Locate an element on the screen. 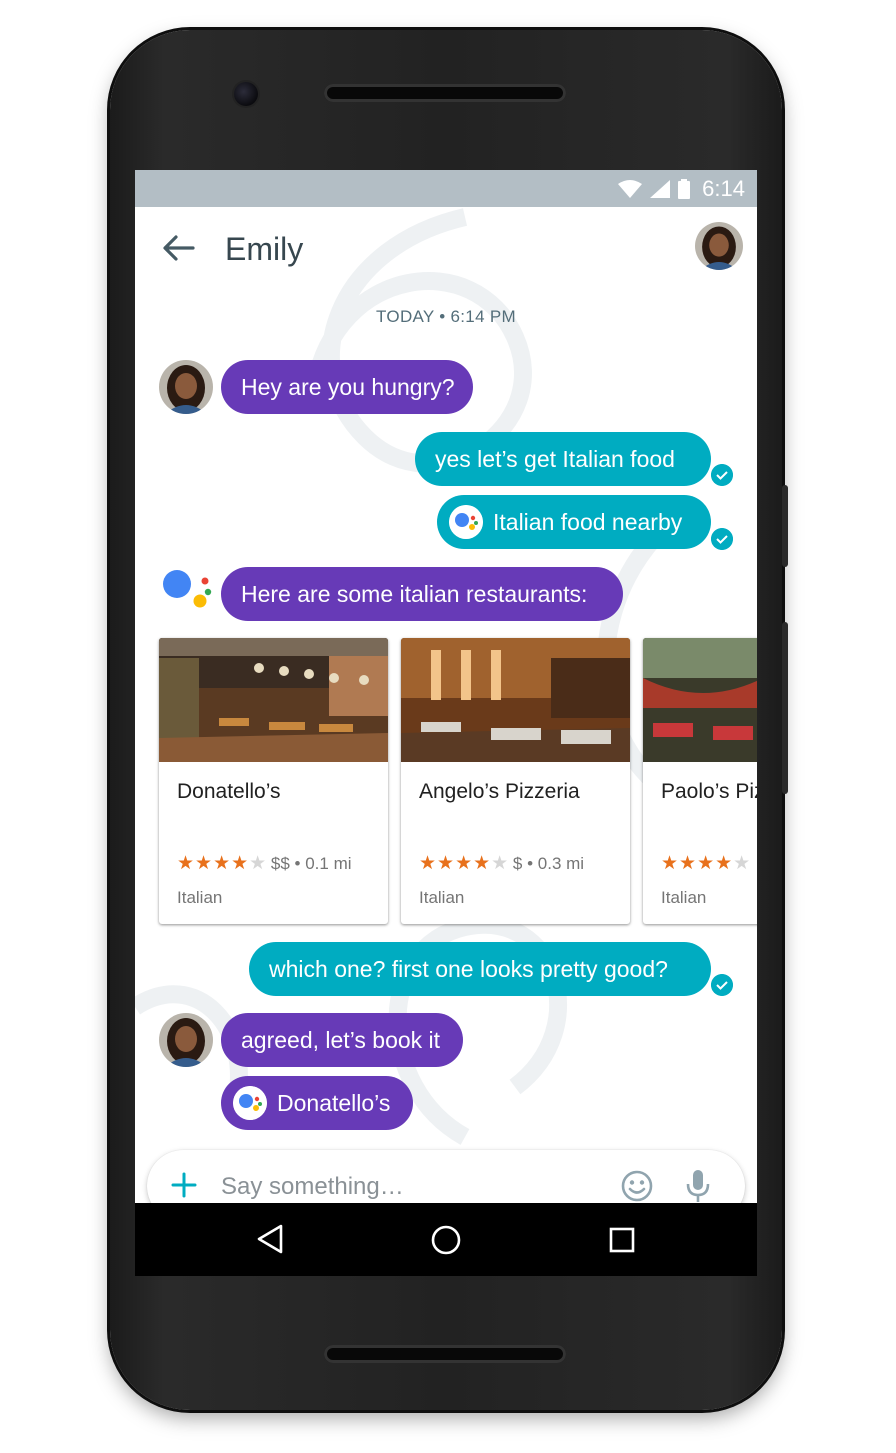 Image resolution: width=896 pixels, height=1453 pixels. restaurant-name: Angelo’s Pizzeria is located at coordinates (499, 791).